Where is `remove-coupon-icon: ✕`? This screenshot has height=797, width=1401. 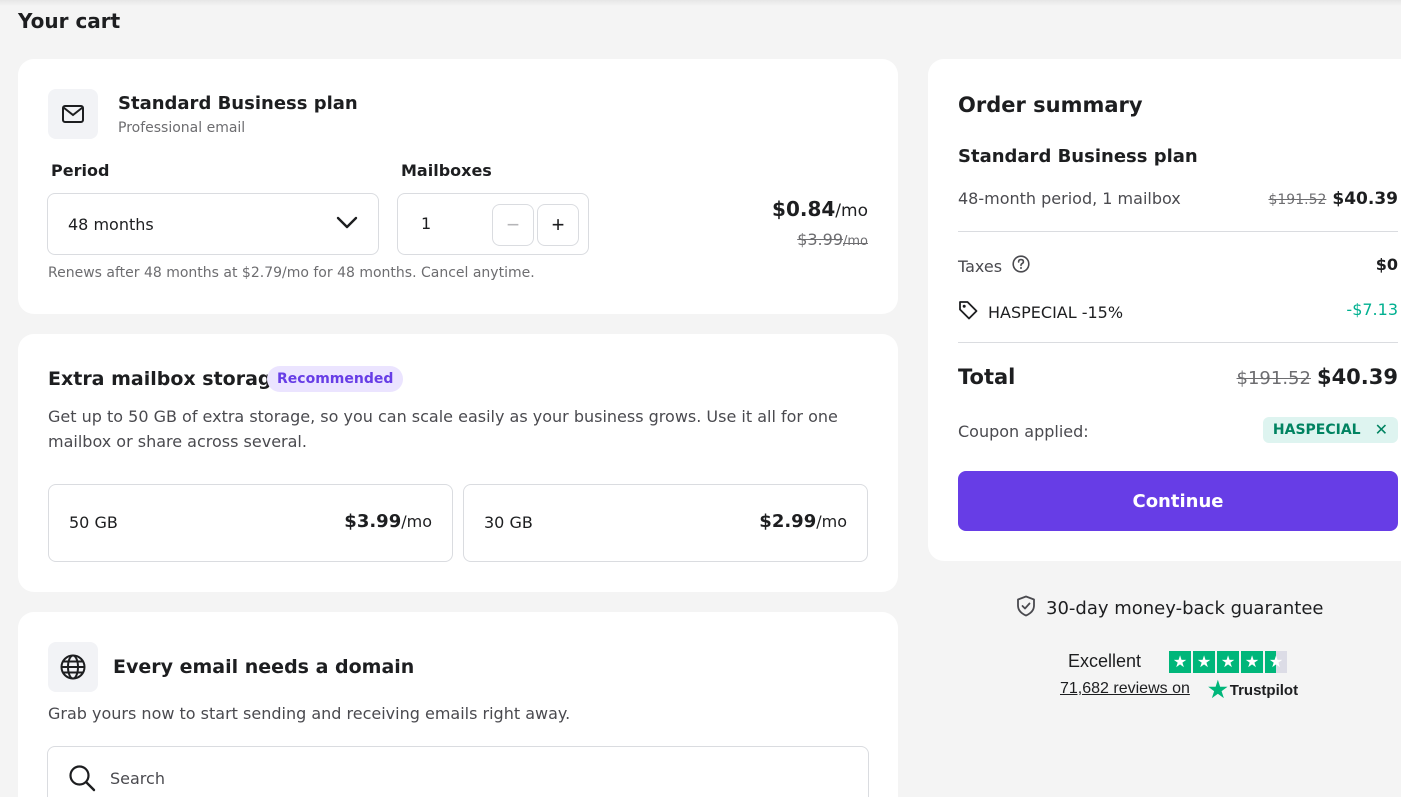
remove-coupon-icon: ✕ is located at coordinates (1381, 430).